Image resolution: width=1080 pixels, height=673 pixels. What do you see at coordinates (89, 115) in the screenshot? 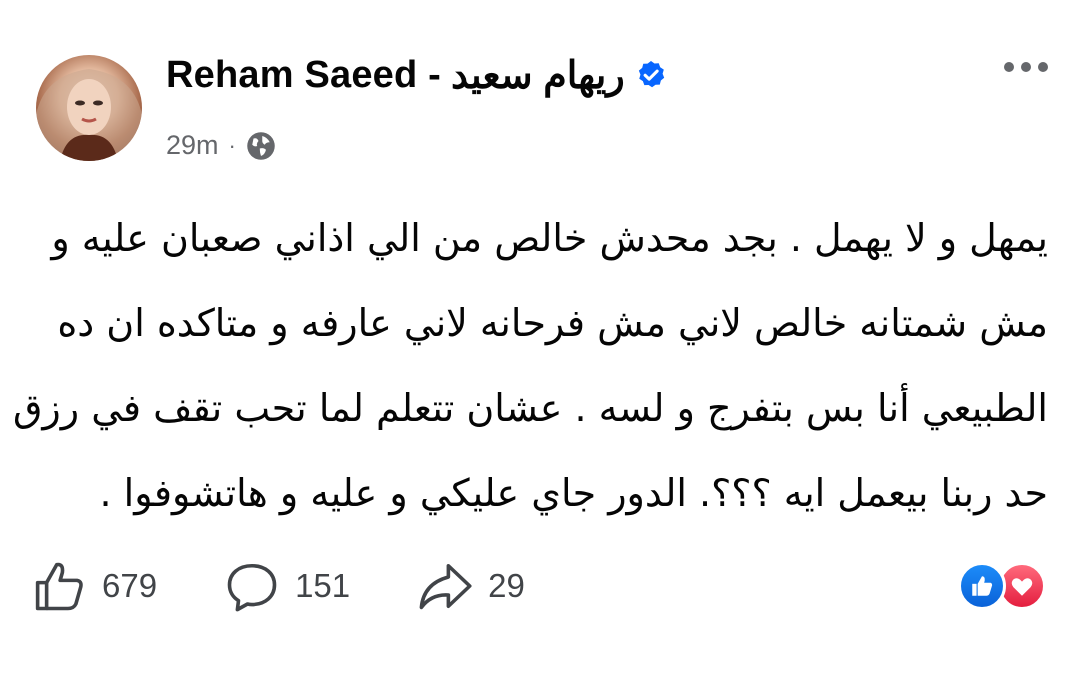
I see `avatar-portrait-graphic` at bounding box center [89, 115].